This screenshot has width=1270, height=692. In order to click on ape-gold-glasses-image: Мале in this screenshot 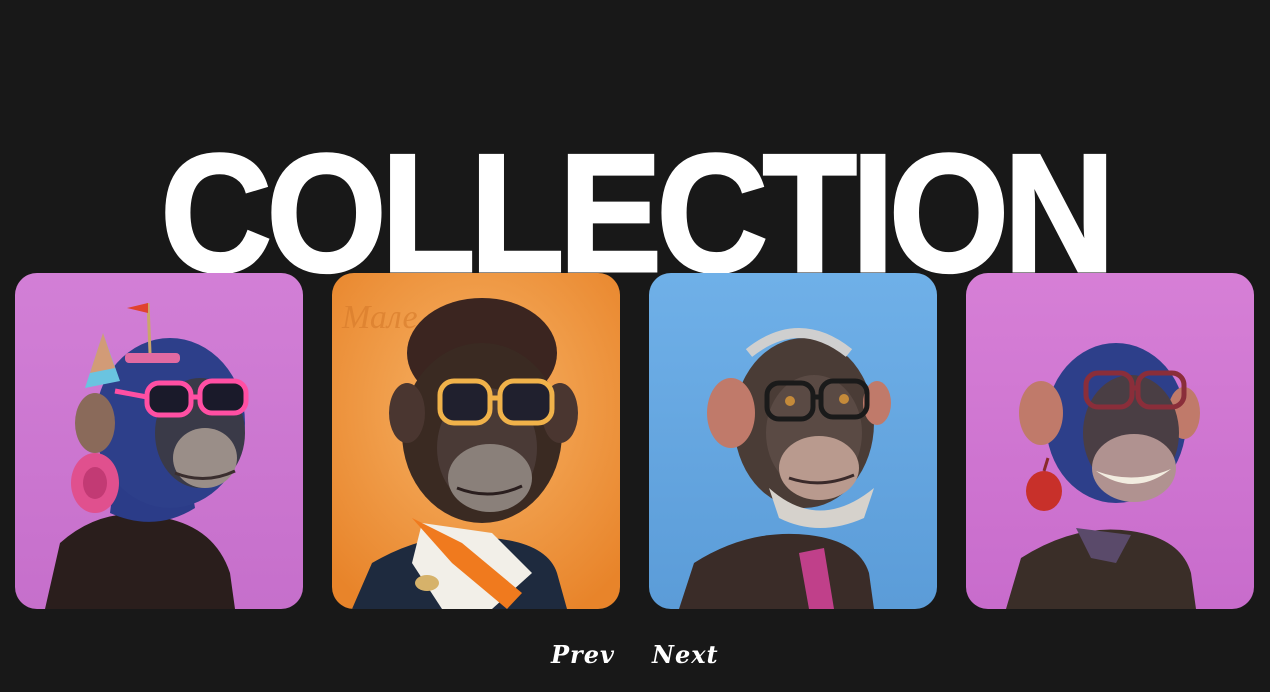, I will do `click(476, 441)`.